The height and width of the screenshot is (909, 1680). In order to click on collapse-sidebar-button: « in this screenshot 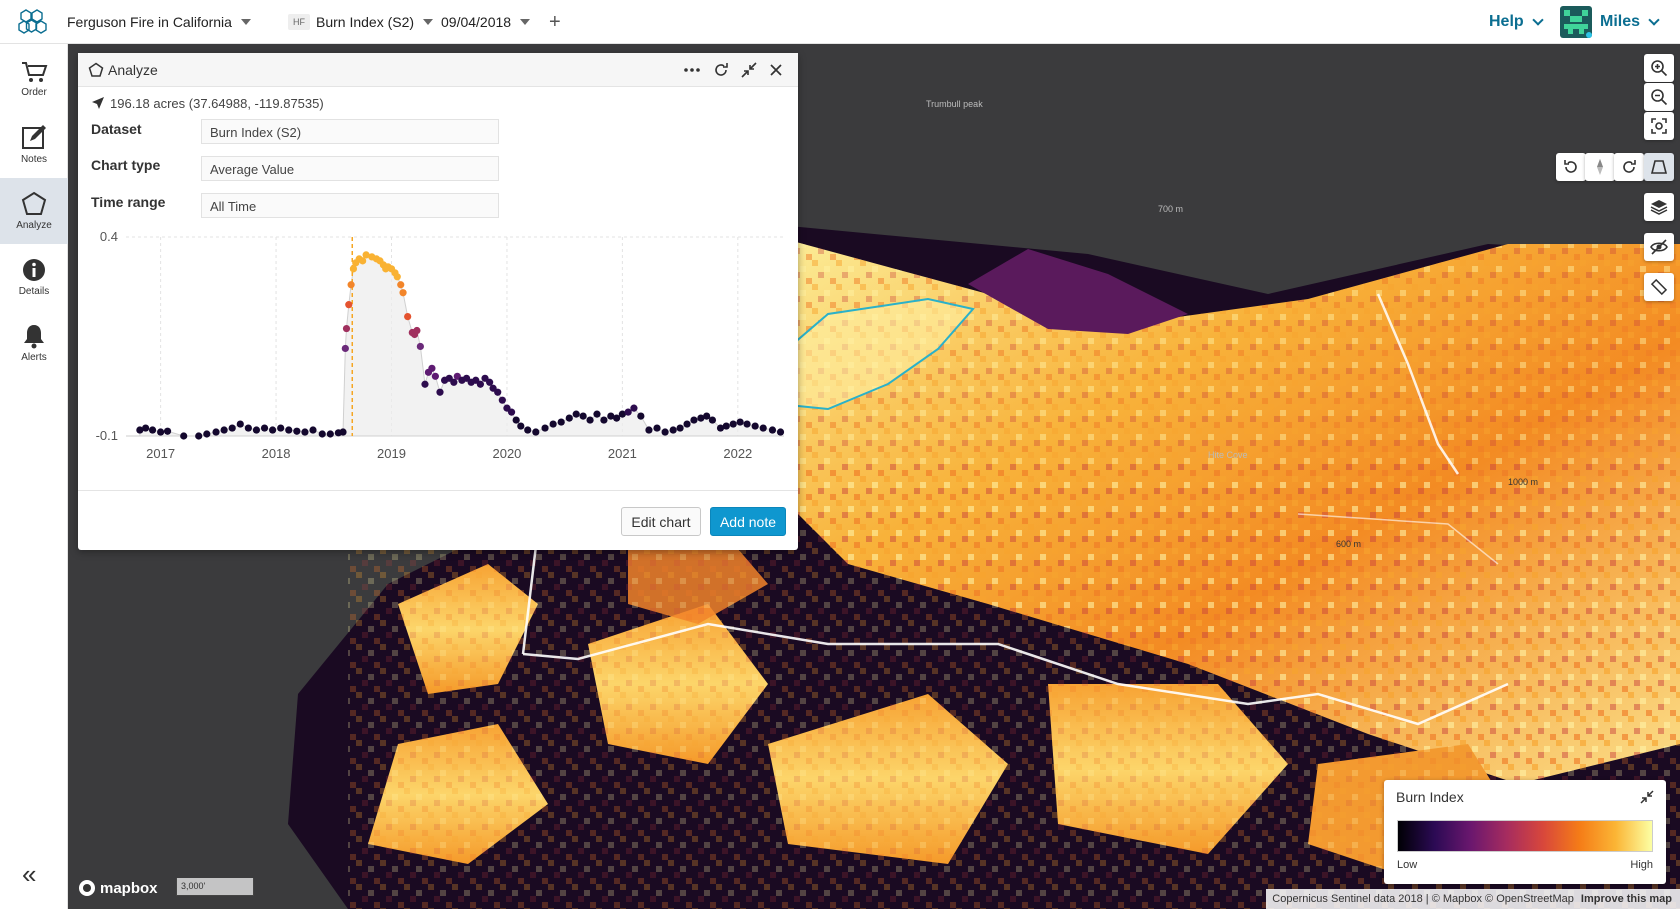, I will do `click(29, 874)`.